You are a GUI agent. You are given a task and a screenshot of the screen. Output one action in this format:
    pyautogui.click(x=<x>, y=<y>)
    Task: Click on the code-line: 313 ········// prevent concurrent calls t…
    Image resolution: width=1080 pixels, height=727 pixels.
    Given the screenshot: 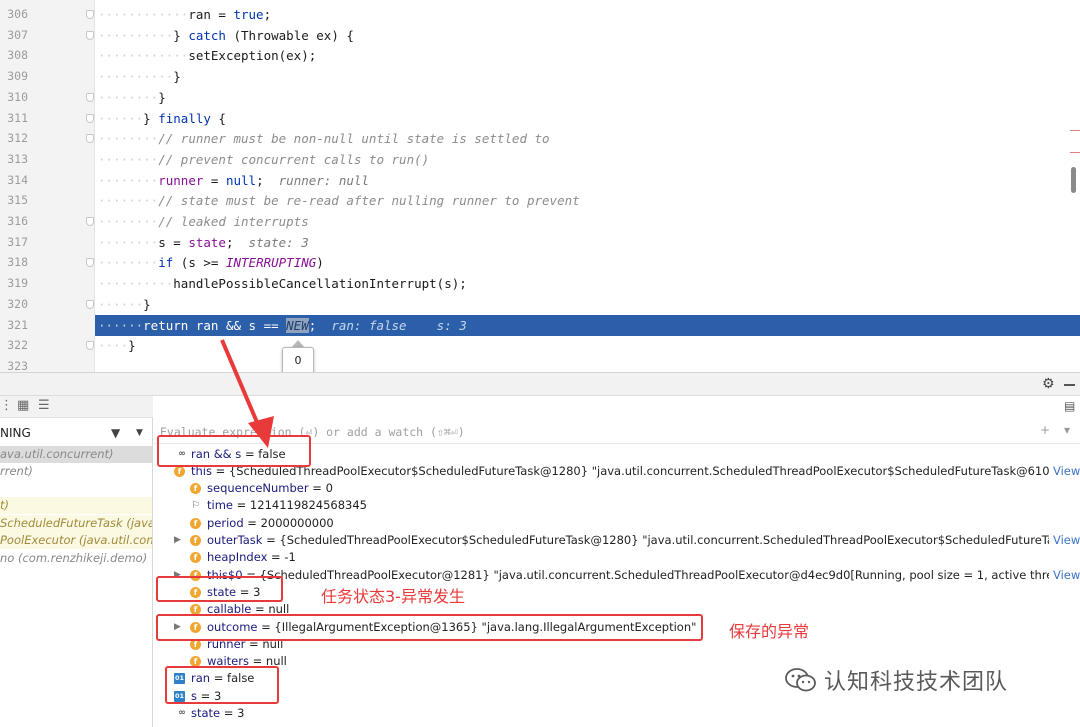 What is the action you would take?
    pyautogui.click(x=540, y=159)
    